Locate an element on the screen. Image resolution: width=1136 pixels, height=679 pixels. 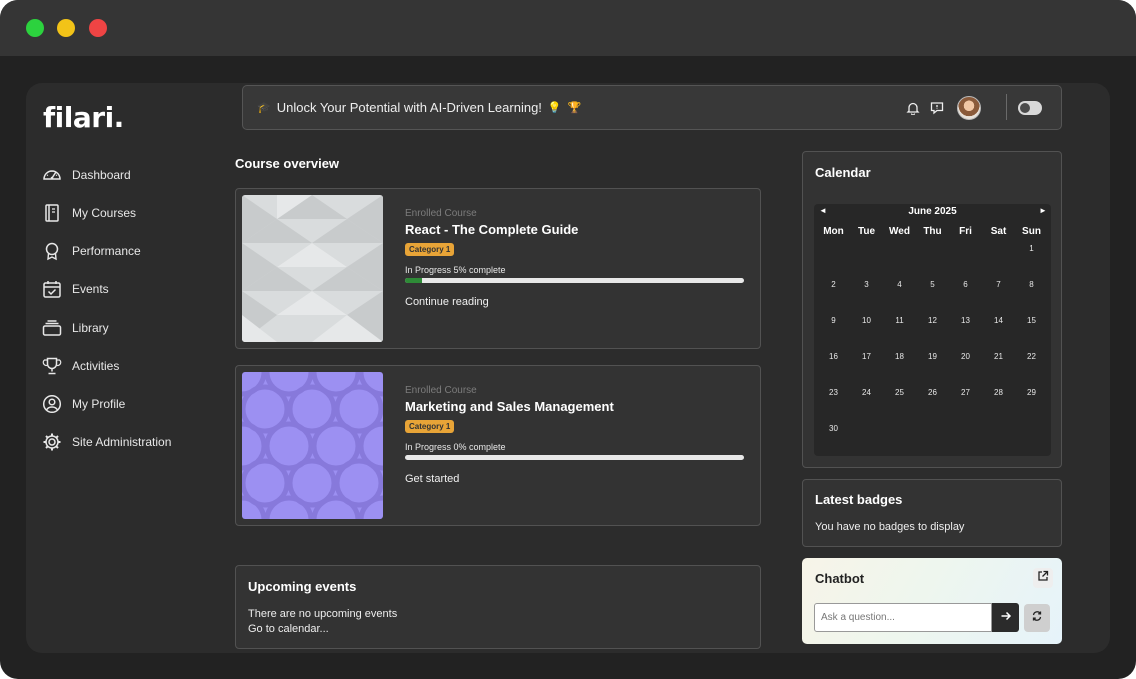
calendar-day: 9 is located at coordinates (833, 320).